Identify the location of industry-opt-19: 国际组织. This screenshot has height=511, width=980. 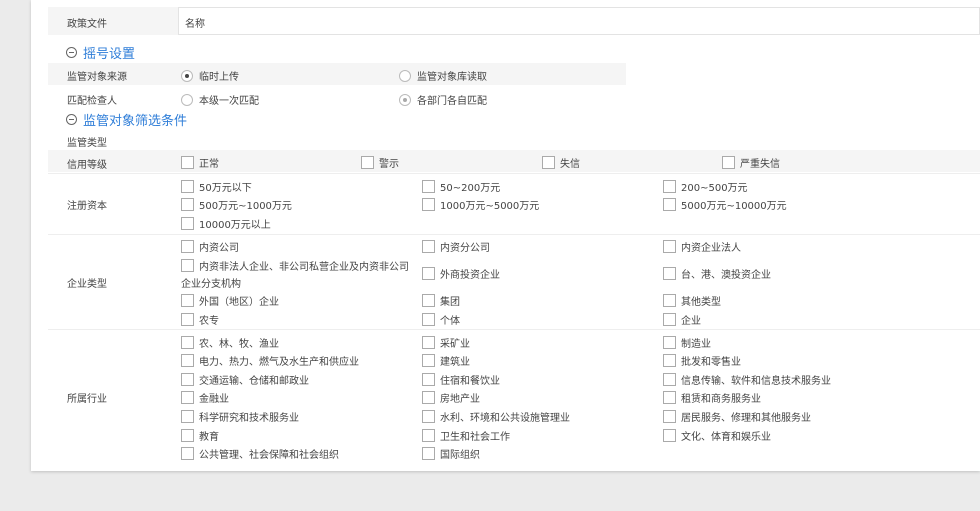
(451, 453).